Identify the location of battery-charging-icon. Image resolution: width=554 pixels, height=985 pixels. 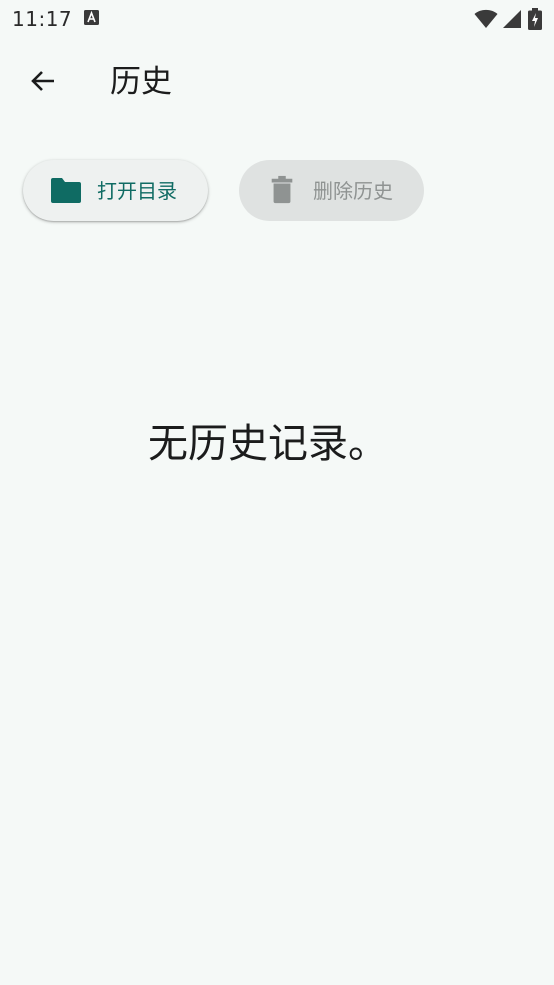
(535, 19).